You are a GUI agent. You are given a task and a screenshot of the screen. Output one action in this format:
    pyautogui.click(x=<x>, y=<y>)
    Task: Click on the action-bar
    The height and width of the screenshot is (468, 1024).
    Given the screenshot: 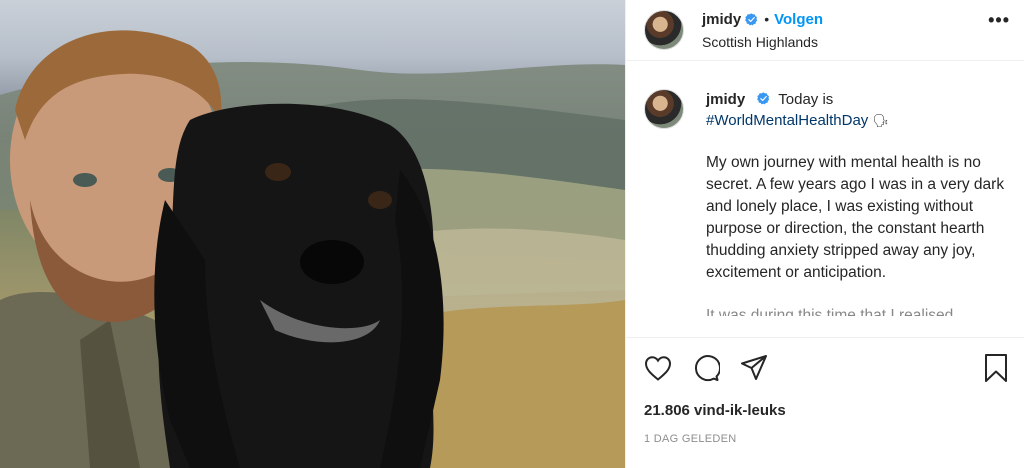 What is the action you would take?
    pyautogui.click(x=825, y=368)
    